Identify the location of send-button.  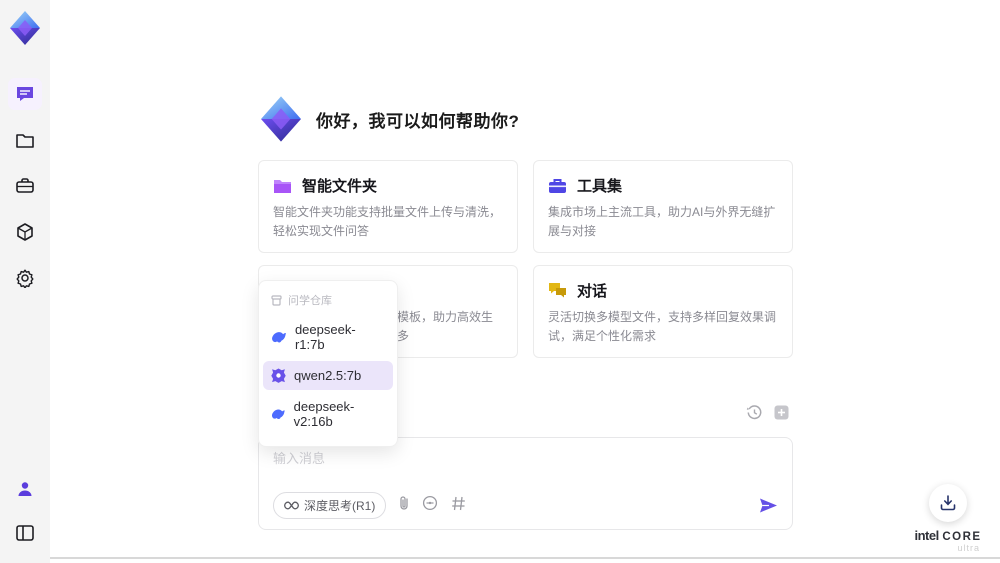
(768, 505).